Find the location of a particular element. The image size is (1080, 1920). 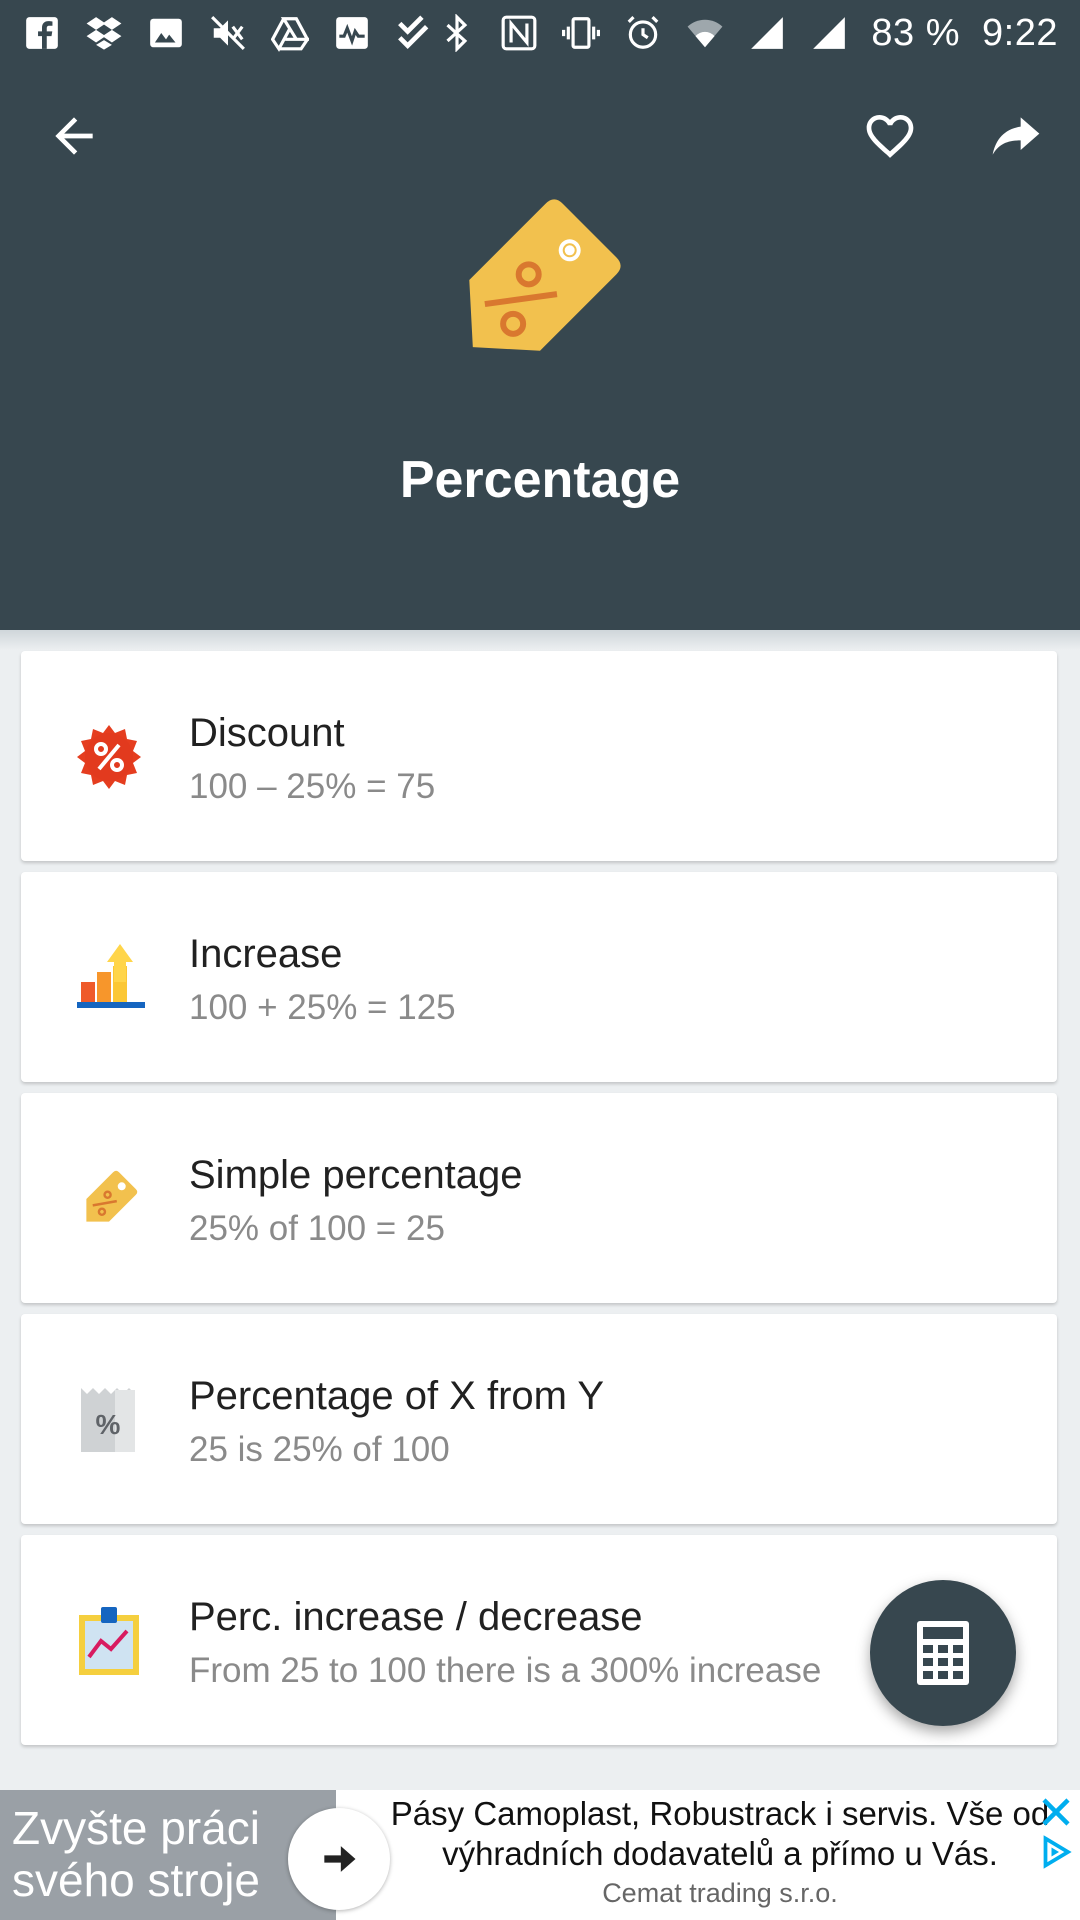

share-arrow-icon is located at coordinates (1016, 136).